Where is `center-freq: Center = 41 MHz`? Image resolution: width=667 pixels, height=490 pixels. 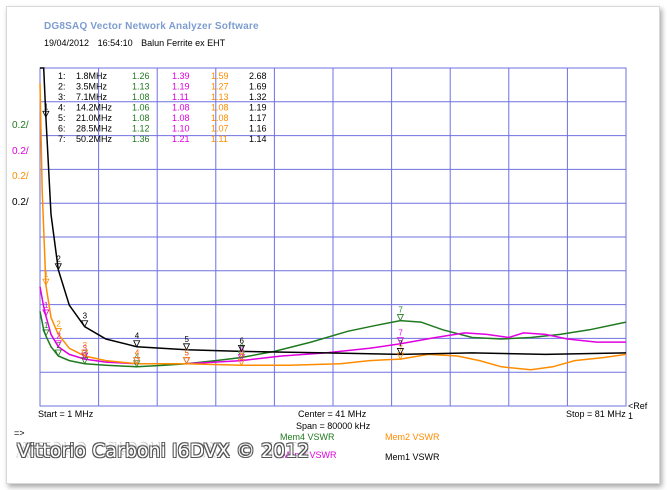
center-freq: Center = 41 MHz is located at coordinates (332, 414).